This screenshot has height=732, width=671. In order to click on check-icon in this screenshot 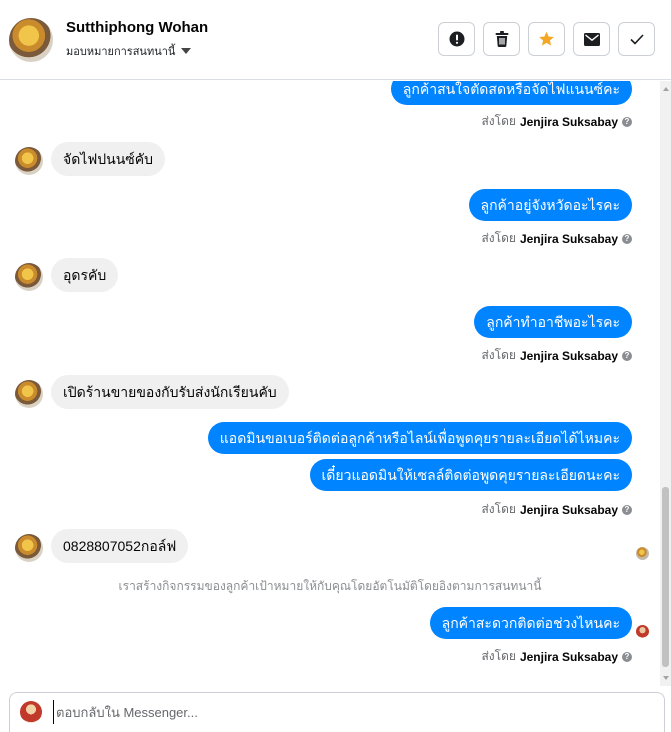, I will do `click(636, 39)`.